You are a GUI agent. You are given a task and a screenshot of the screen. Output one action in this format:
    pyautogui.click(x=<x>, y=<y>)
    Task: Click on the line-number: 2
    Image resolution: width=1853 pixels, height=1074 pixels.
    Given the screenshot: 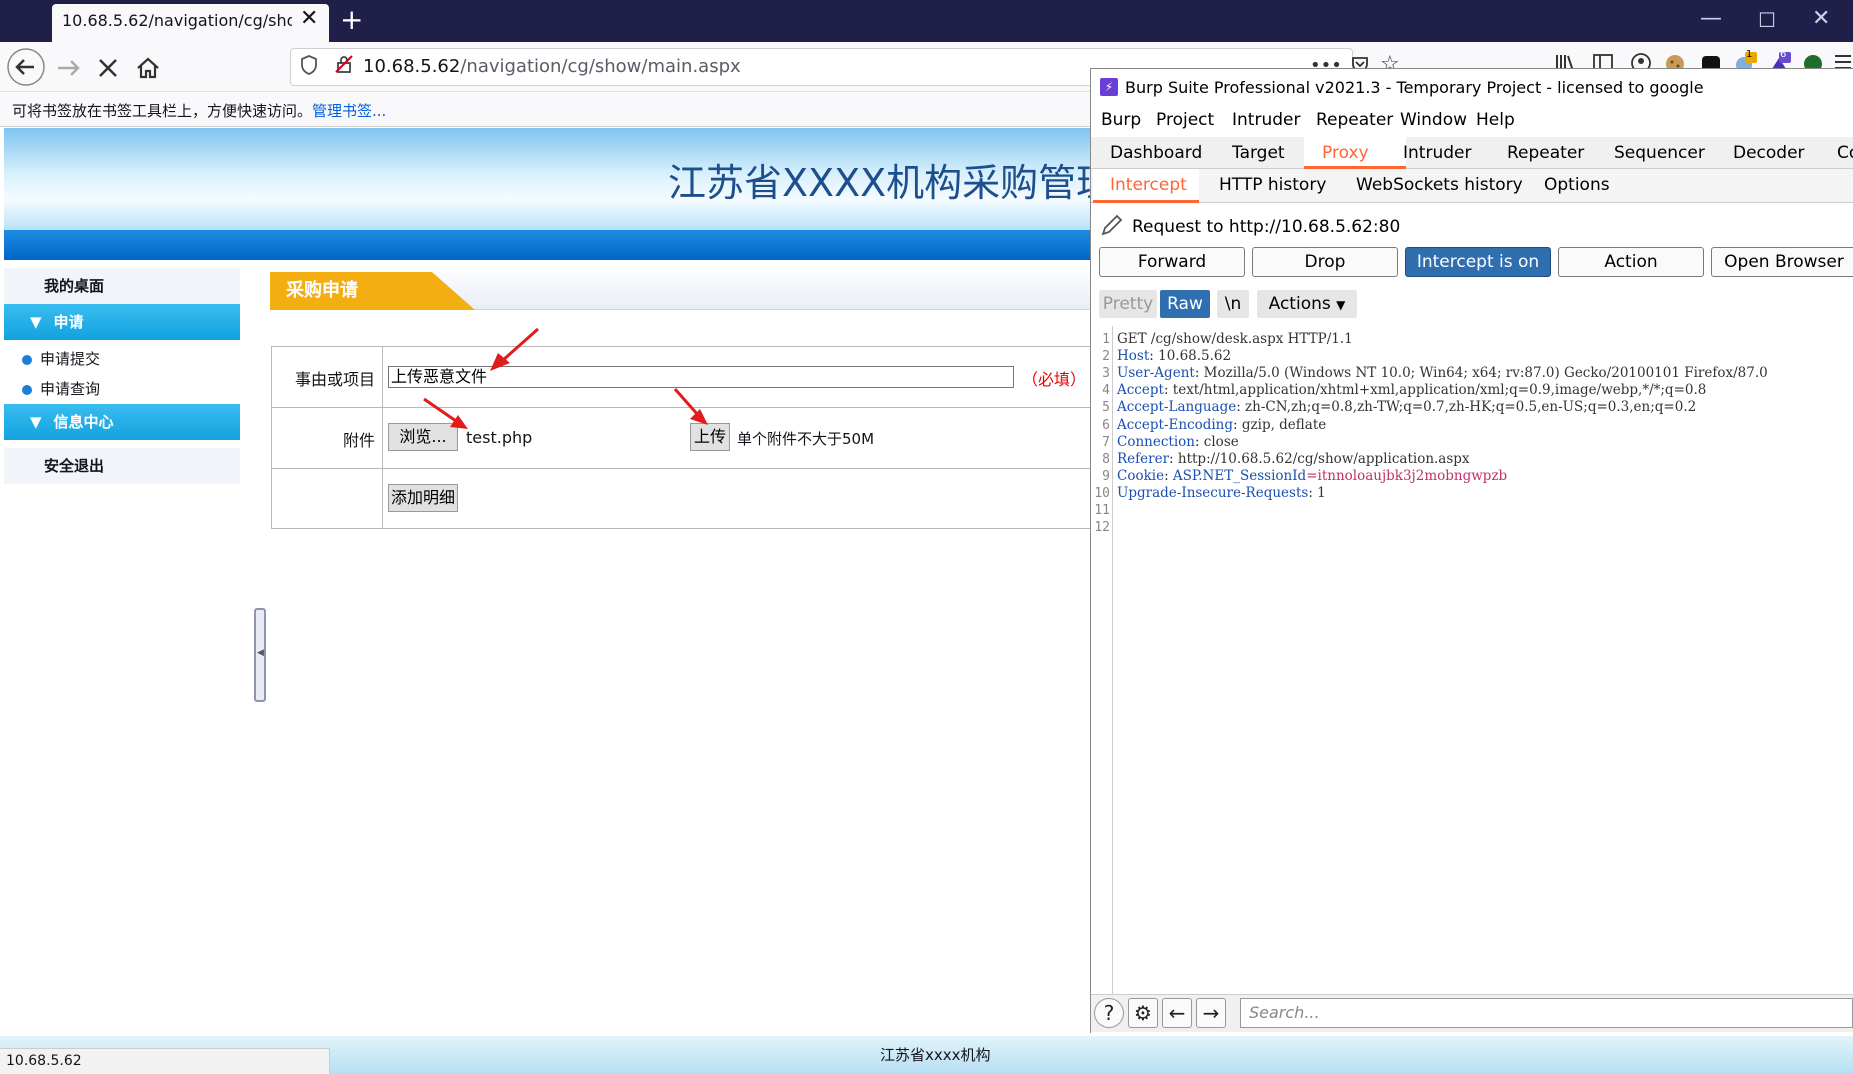 What is the action you would take?
    pyautogui.click(x=1106, y=357)
    